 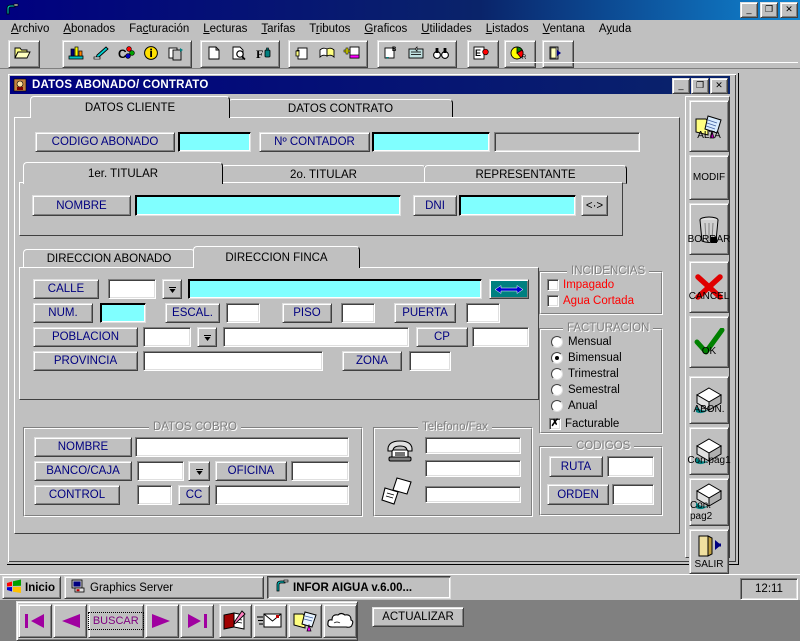 What do you see at coordinates (30, 29) in the screenshot?
I see `menu-item-archivo: Archivo` at bounding box center [30, 29].